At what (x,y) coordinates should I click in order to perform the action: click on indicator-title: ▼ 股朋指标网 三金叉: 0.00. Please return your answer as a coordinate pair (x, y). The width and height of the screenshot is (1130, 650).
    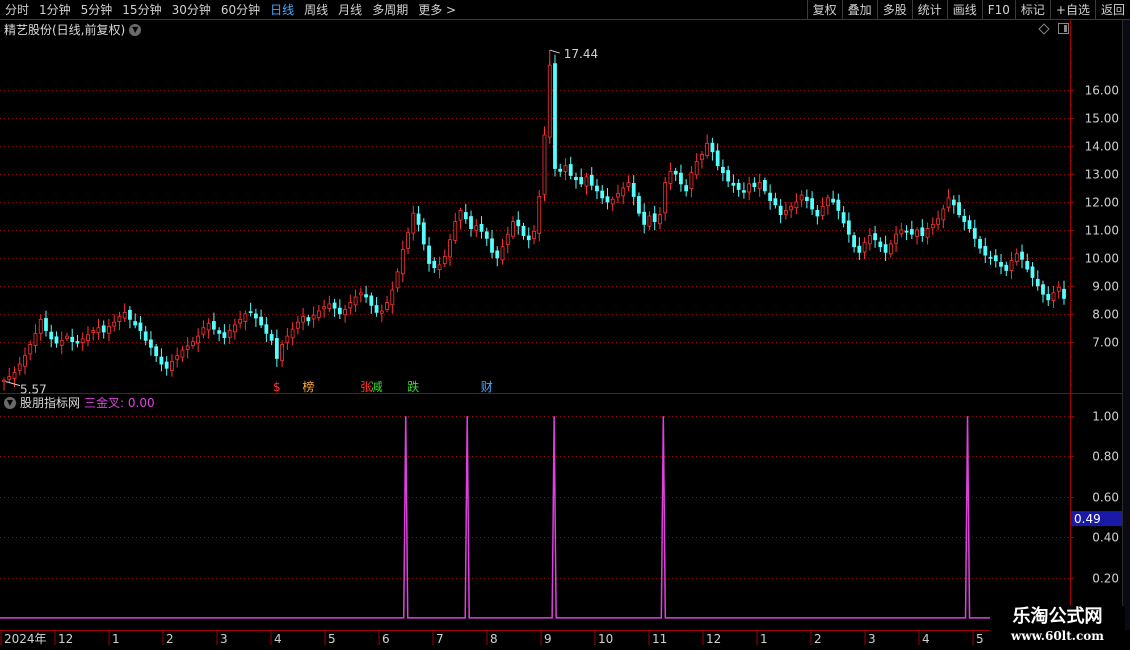
    Looking at the image, I should click on (79, 403).